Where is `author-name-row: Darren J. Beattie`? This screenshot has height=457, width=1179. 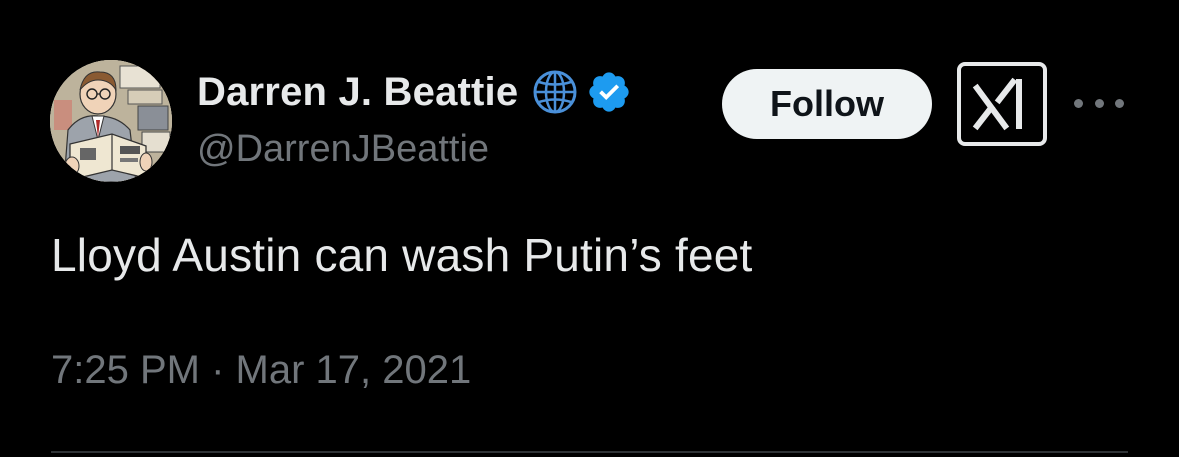
author-name-row: Darren J. Beattie is located at coordinates (414, 92).